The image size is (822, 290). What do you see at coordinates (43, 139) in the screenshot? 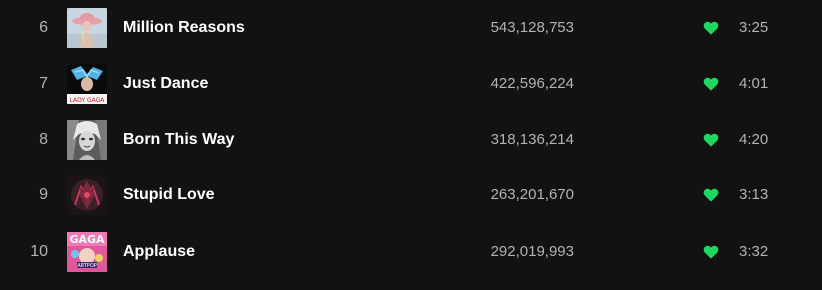
I see `track-number: 8` at bounding box center [43, 139].